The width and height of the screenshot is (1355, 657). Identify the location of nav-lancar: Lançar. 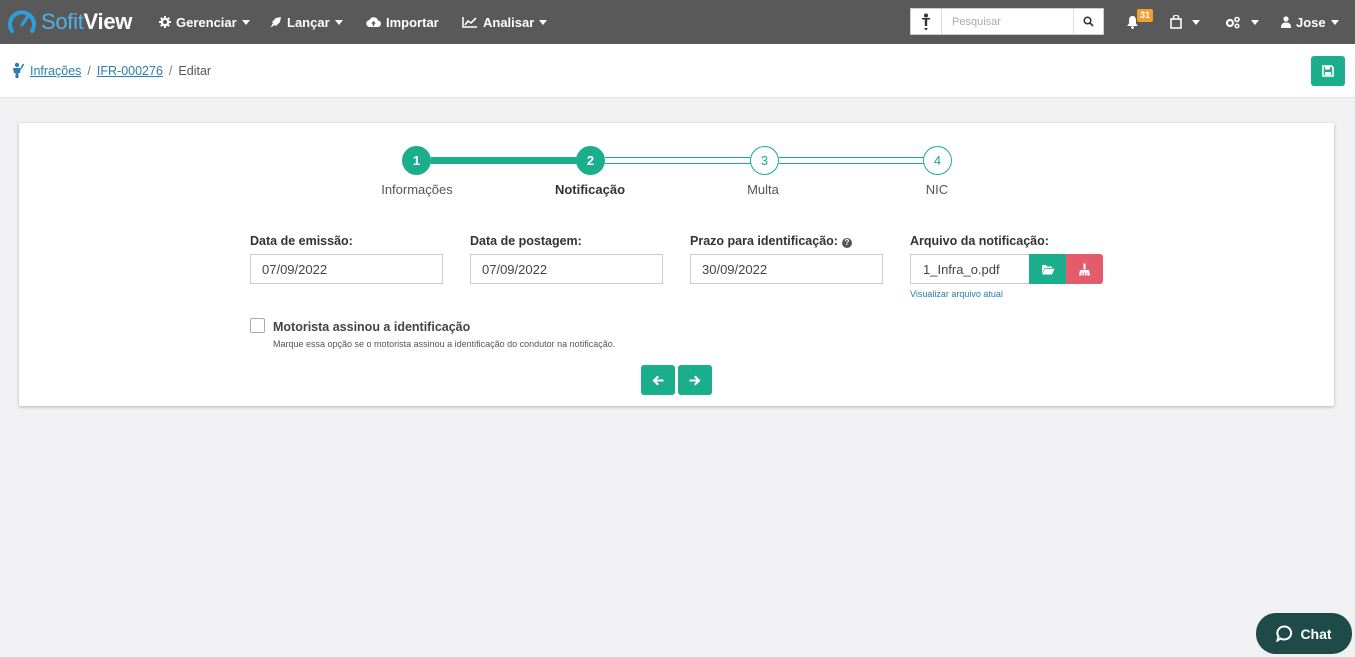
(306, 22).